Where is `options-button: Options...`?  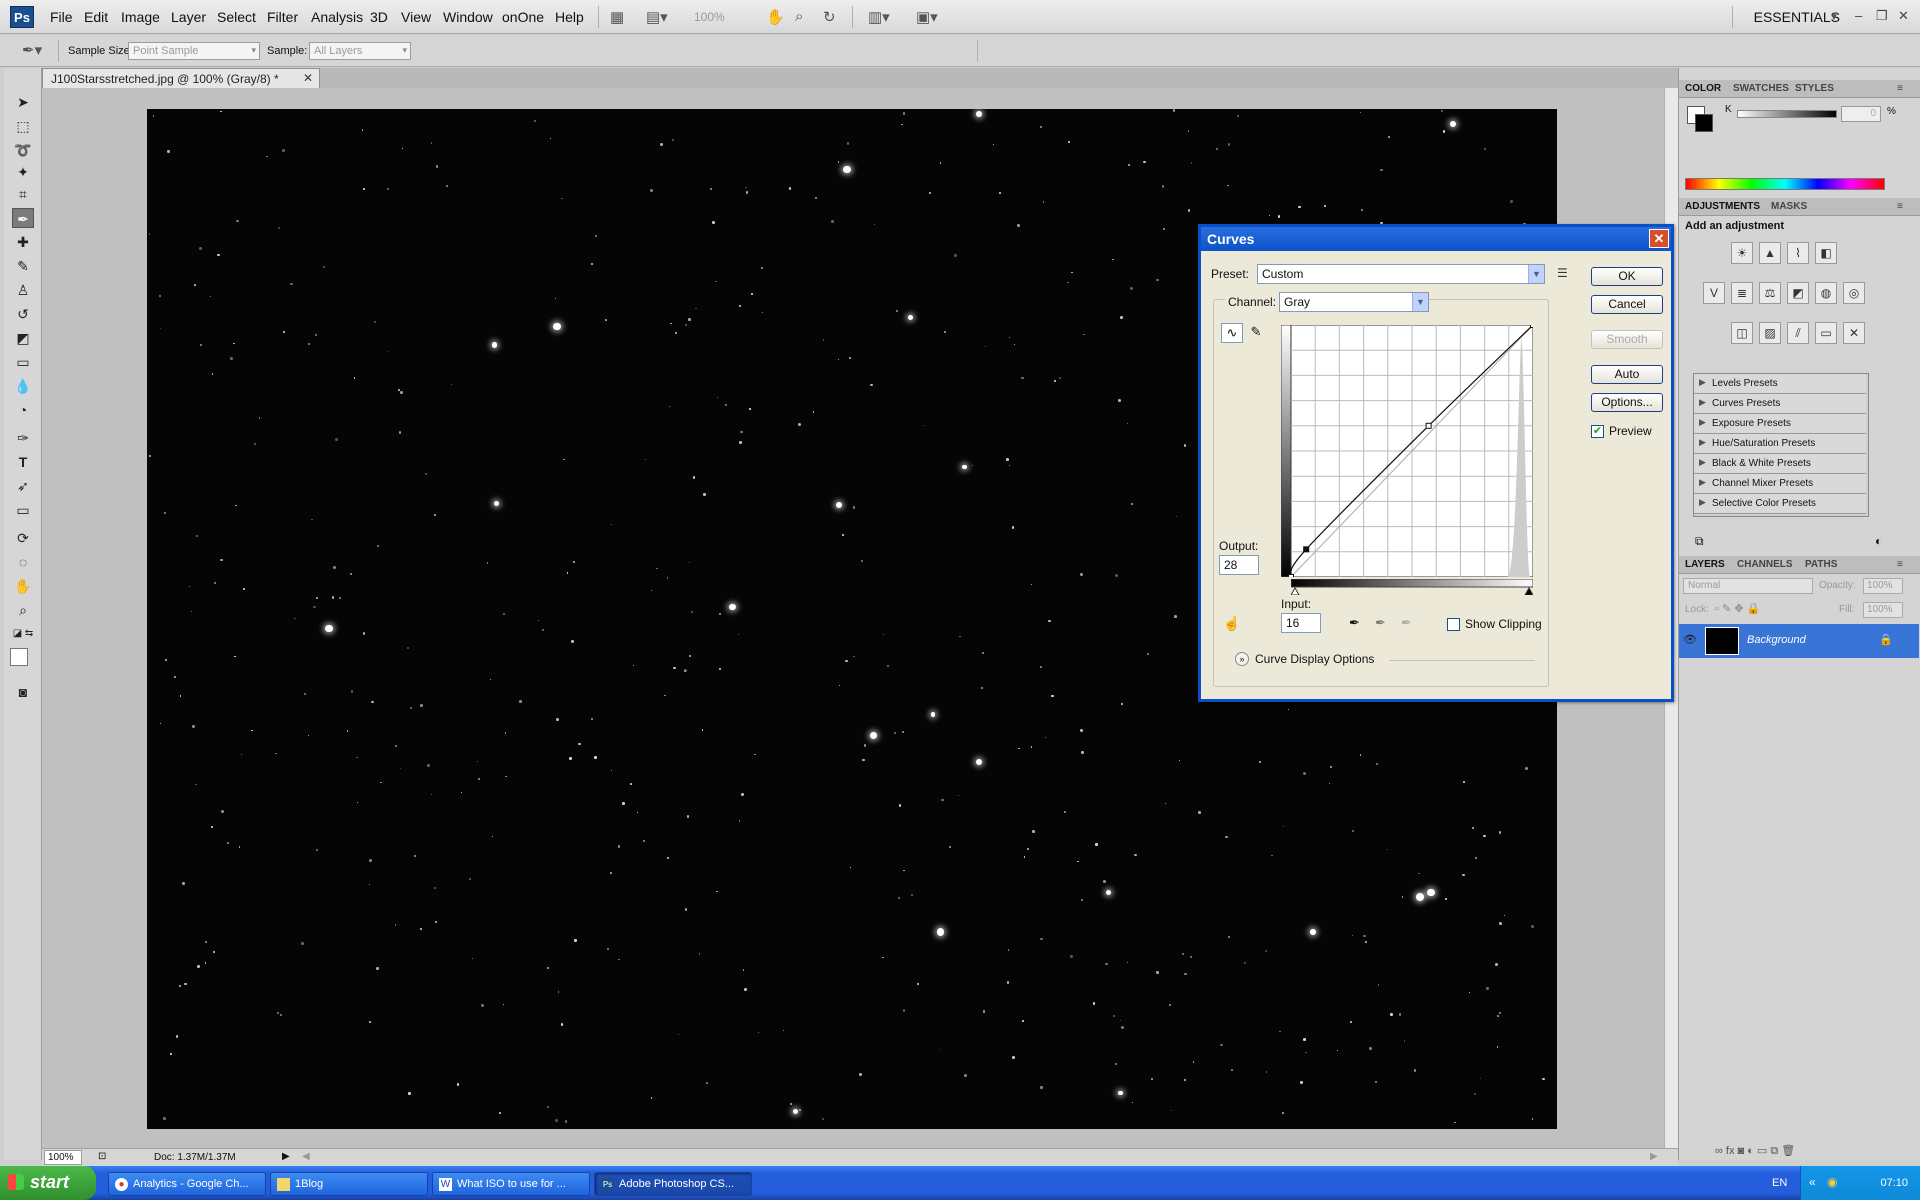
options-button: Options... is located at coordinates (1627, 402).